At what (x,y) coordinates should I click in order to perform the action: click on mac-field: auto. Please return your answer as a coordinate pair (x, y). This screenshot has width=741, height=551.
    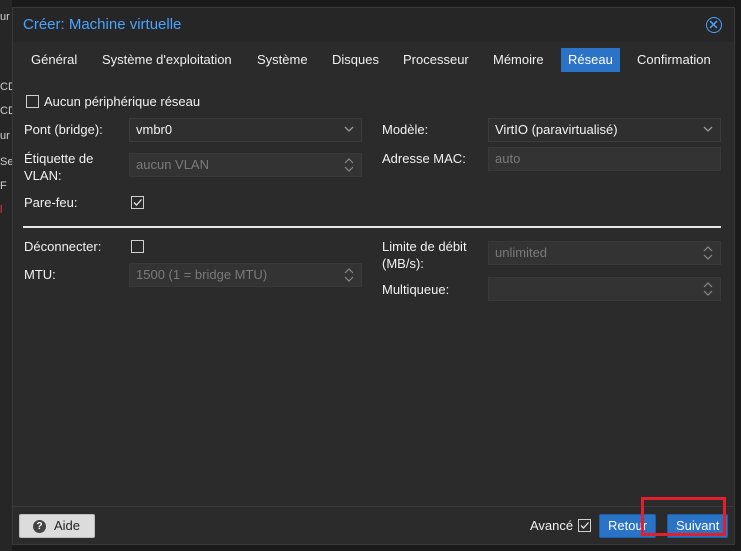
    Looking at the image, I should click on (604, 159).